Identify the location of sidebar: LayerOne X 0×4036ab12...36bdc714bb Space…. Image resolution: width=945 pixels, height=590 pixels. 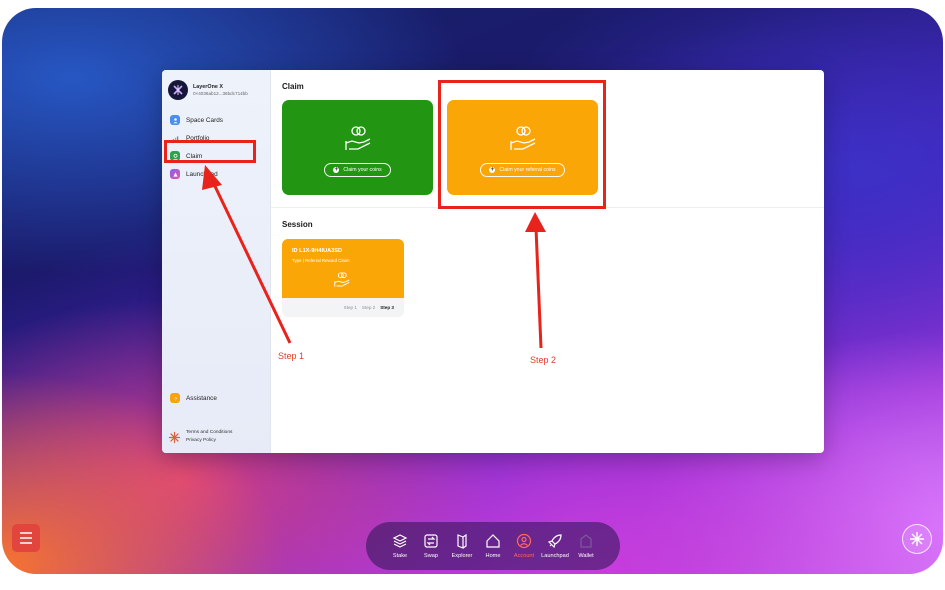
(216, 261).